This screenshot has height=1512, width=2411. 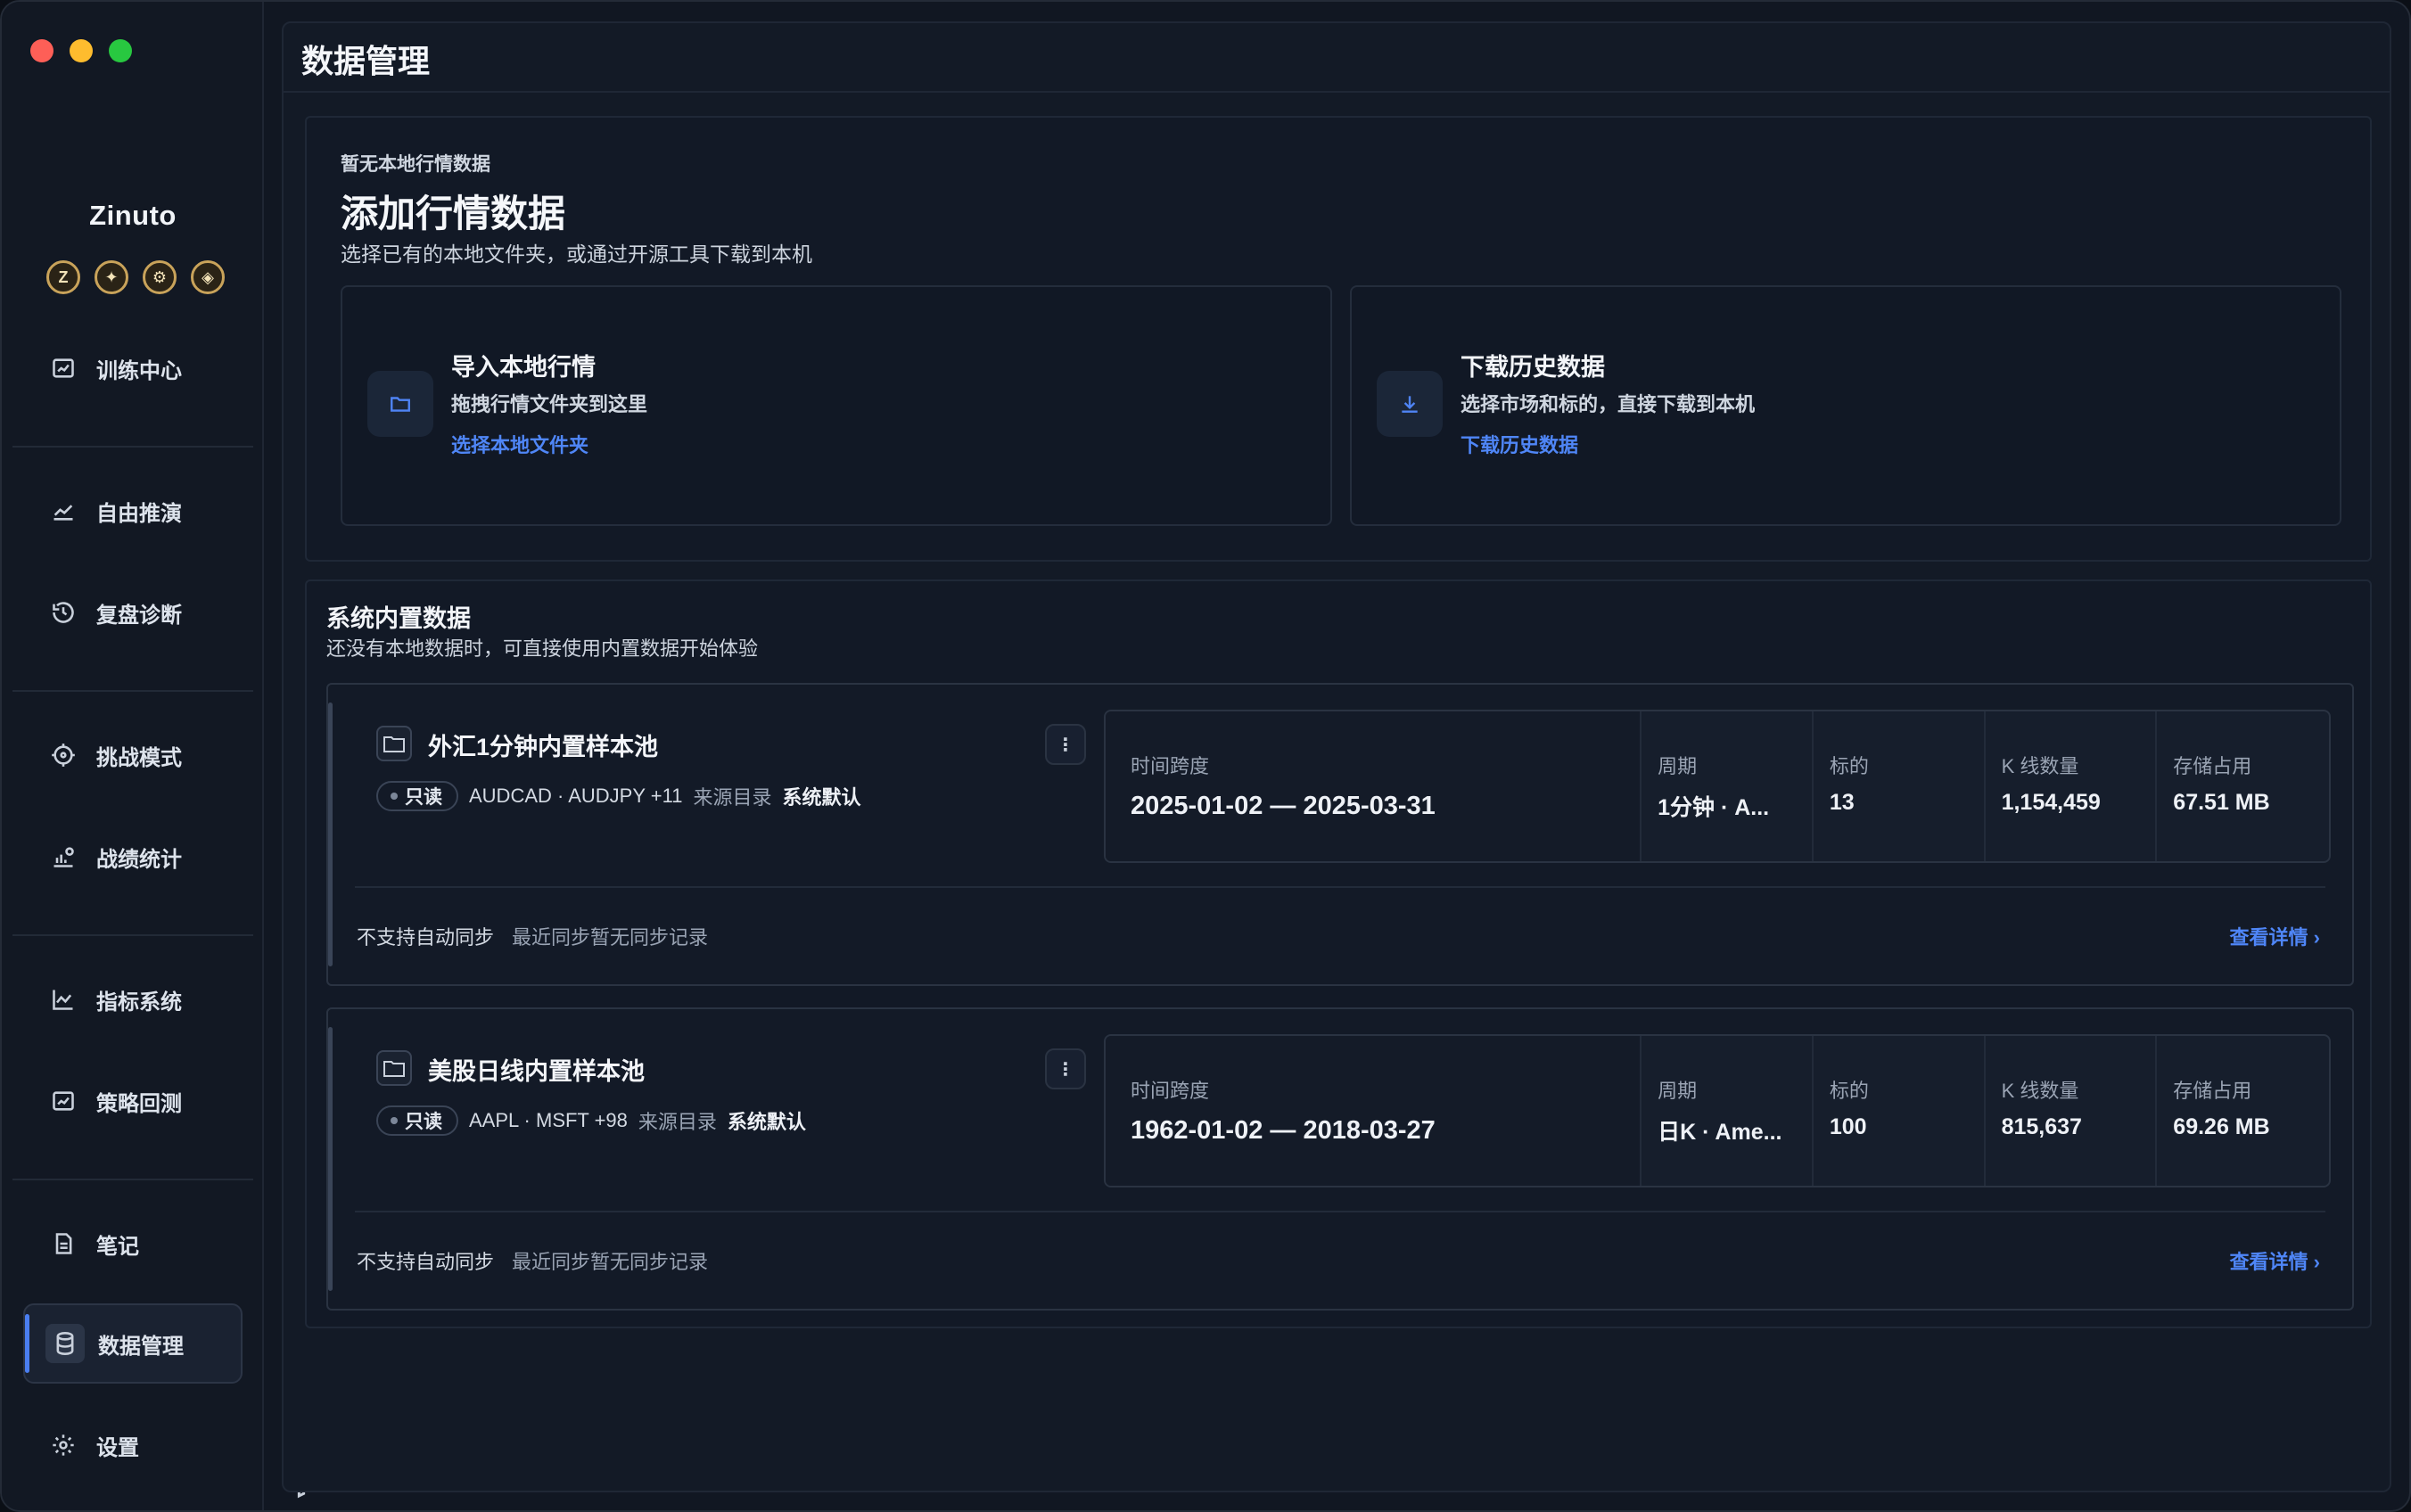 I want to click on card-divider, so click(x=1340, y=887).